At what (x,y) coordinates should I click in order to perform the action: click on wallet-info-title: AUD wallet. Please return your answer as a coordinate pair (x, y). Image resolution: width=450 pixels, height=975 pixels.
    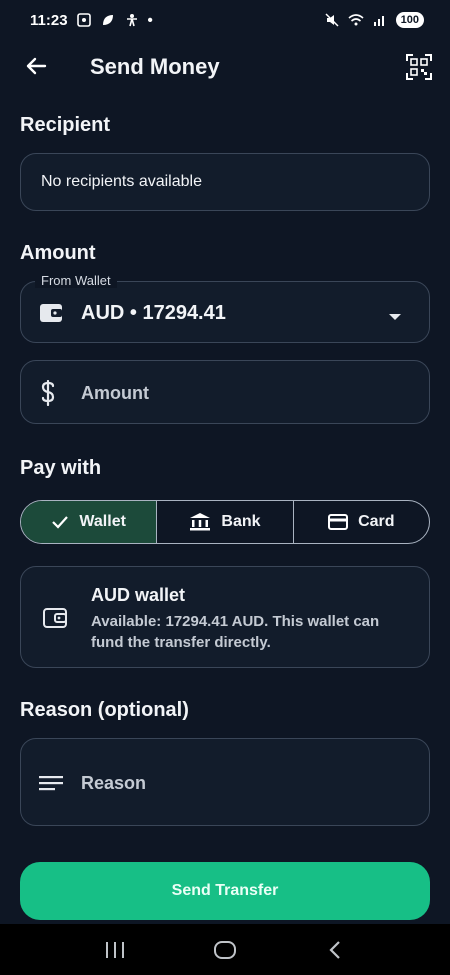
    Looking at the image, I should click on (138, 595).